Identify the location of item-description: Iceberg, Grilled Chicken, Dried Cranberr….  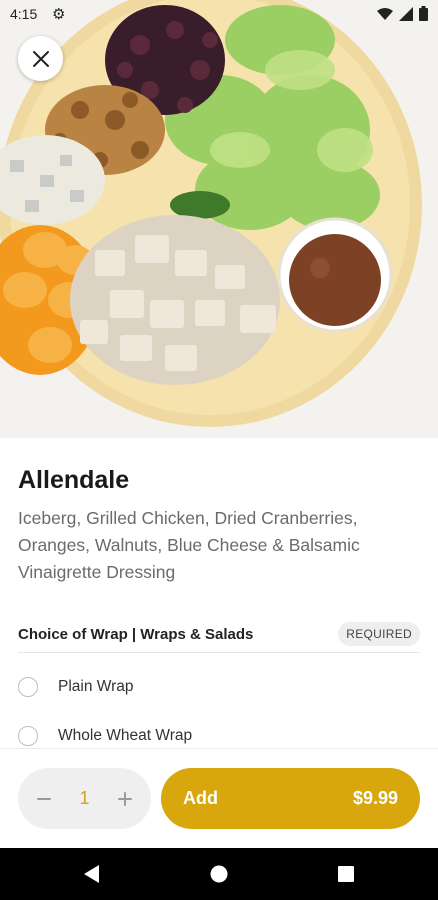
(189, 545).